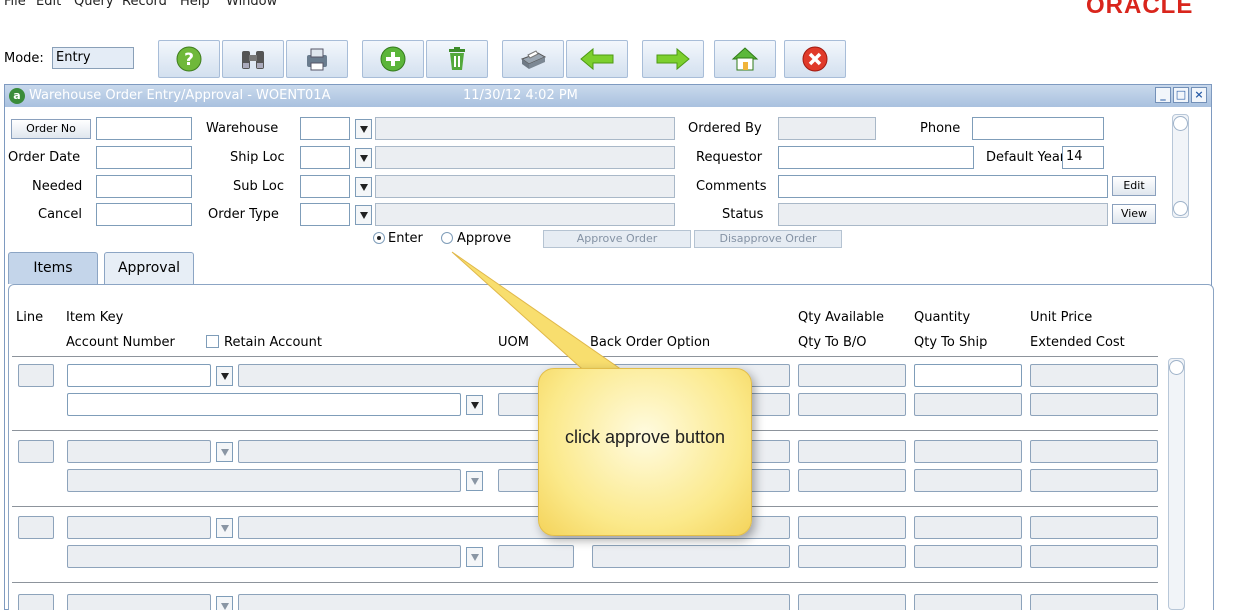 Image resolution: width=1244 pixels, height=610 pixels. I want to click on menu-window: Window, so click(251, 4).